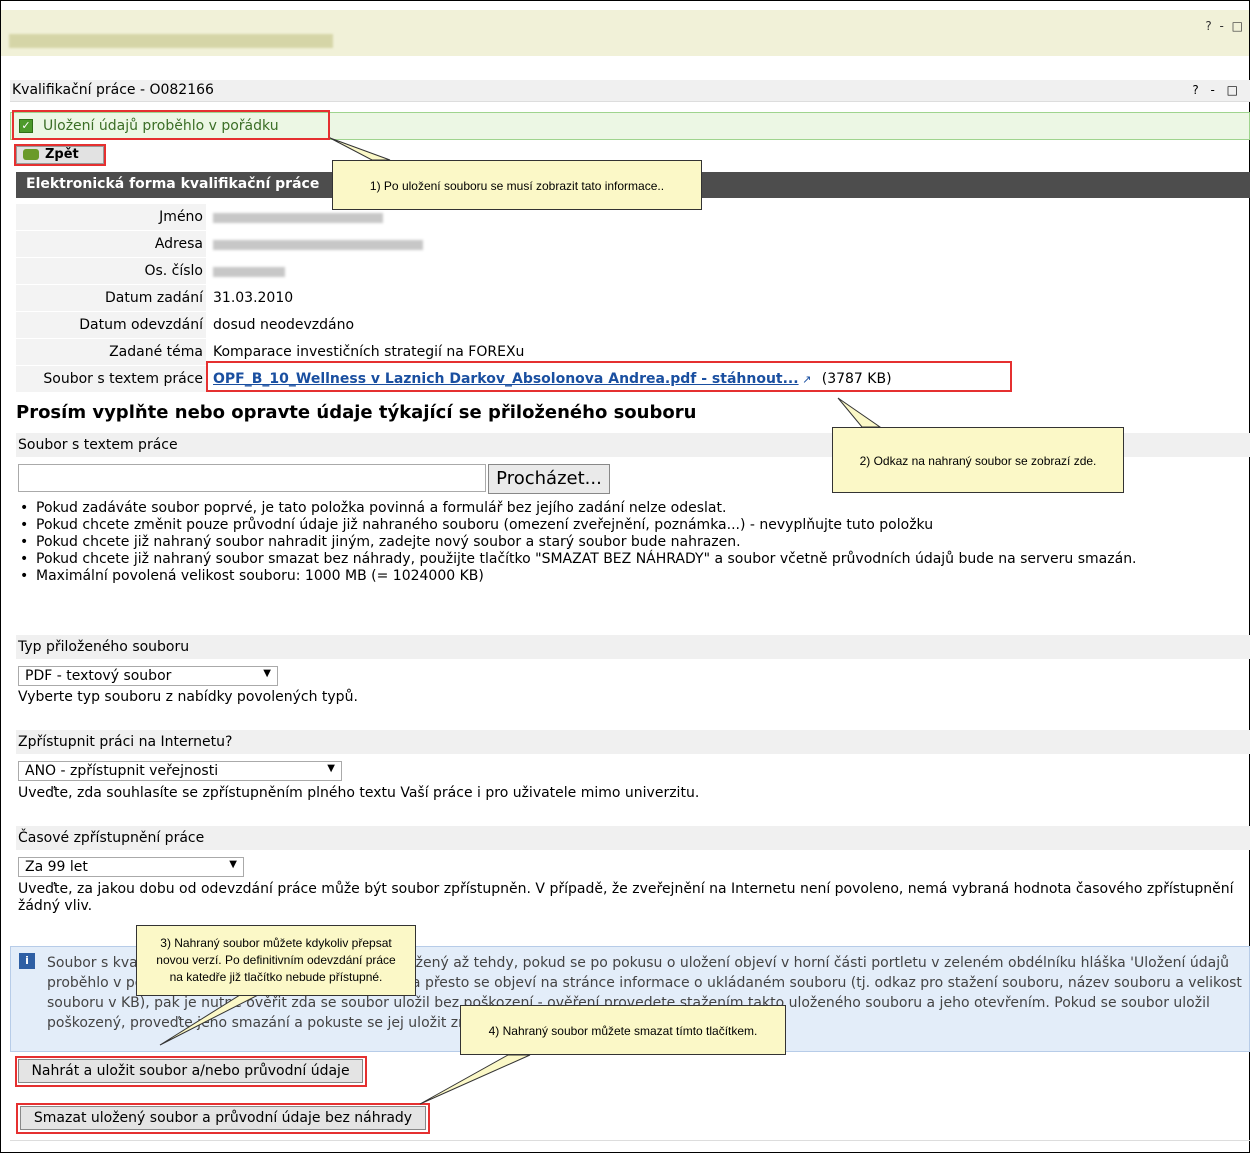 The image size is (1250, 1153). What do you see at coordinates (122, 771) in the screenshot?
I see `internet-access-value: ANO - zpřístupnit veřejnosti` at bounding box center [122, 771].